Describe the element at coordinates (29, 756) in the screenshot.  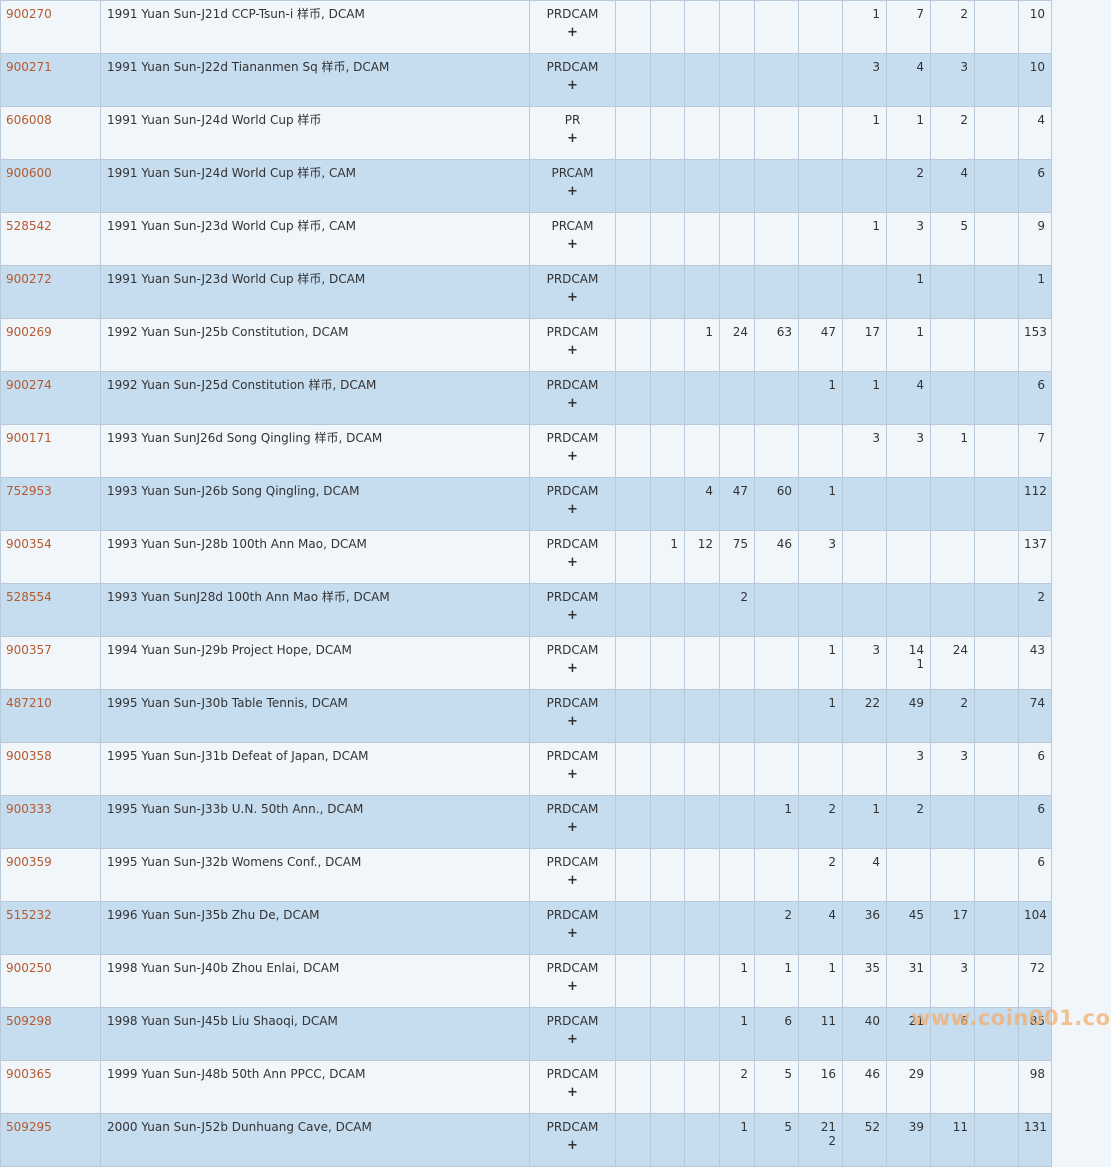
I see `coin-code-link: 900358` at that location.